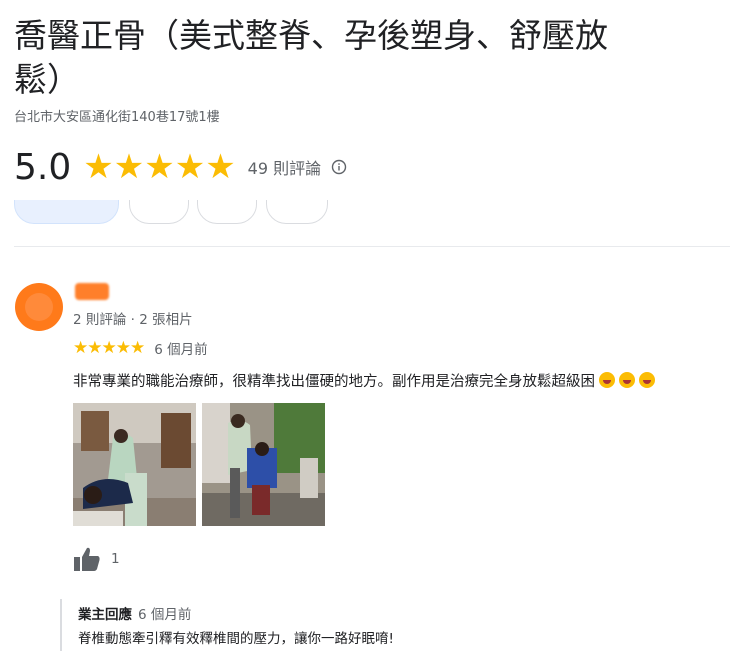  Describe the element at coordinates (105, 615) in the screenshot. I see `owner-response-label: 業主回應` at that location.